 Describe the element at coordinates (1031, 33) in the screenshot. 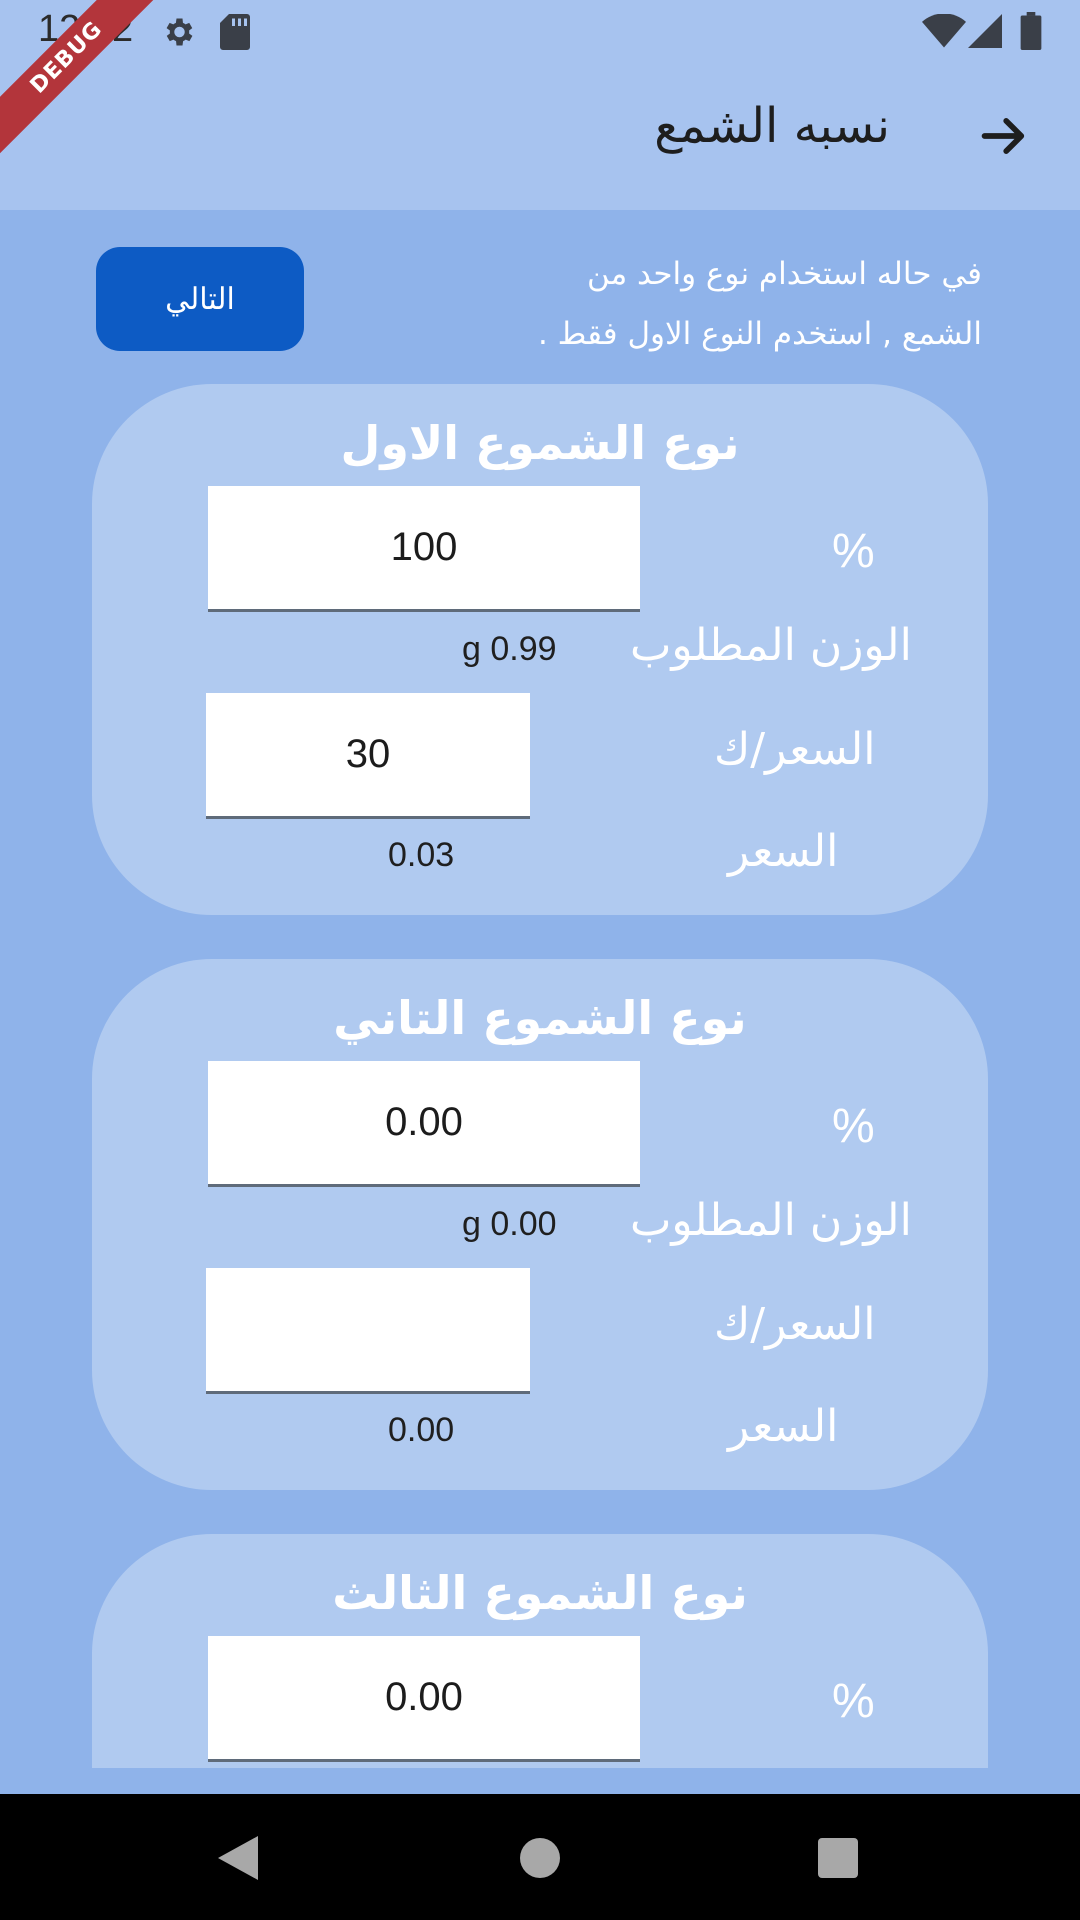

I see `battery-icon` at that location.